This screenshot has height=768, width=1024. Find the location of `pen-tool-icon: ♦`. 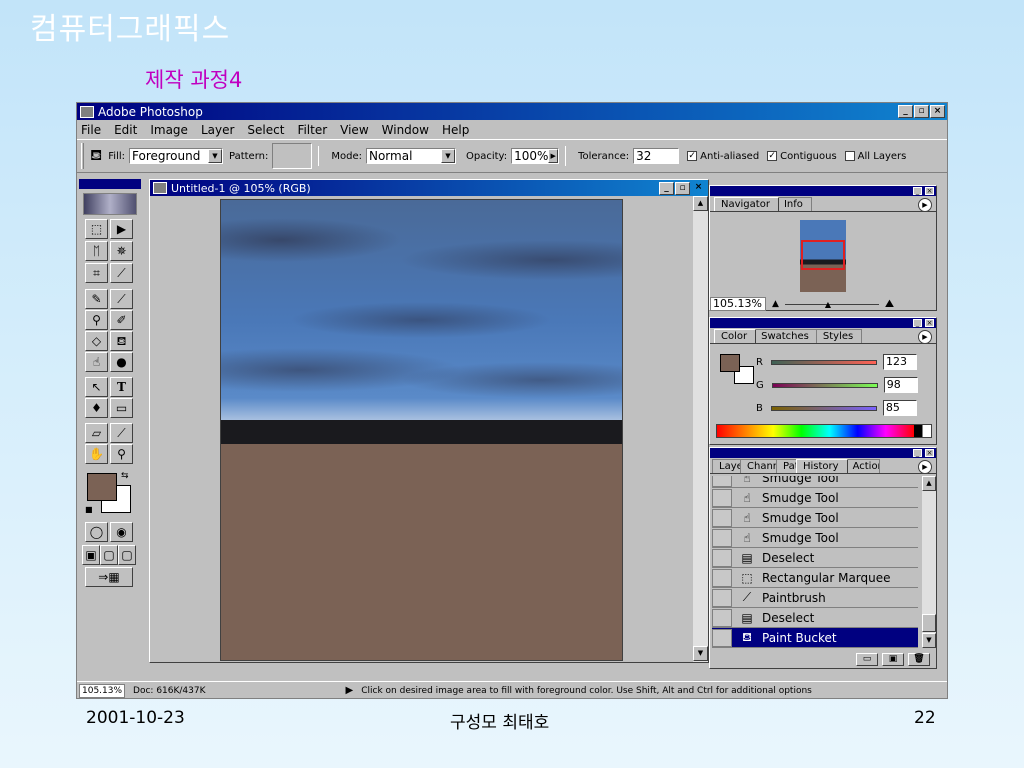

pen-tool-icon: ♦ is located at coordinates (96, 408).